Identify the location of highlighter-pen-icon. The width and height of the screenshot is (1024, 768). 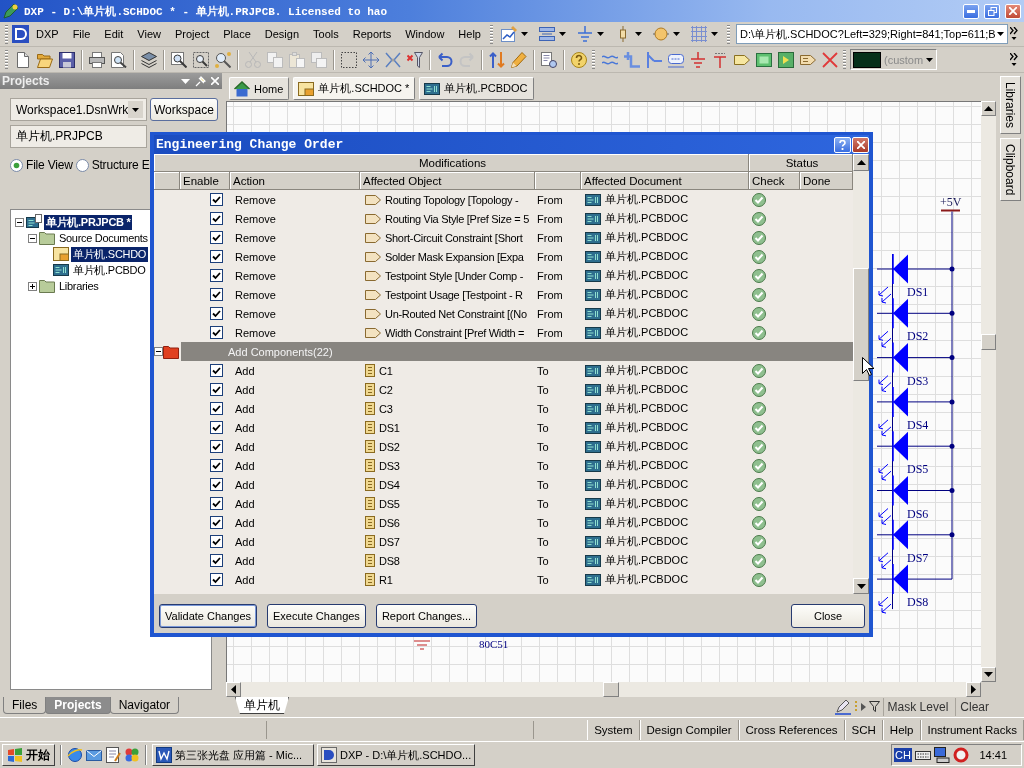
(842, 706).